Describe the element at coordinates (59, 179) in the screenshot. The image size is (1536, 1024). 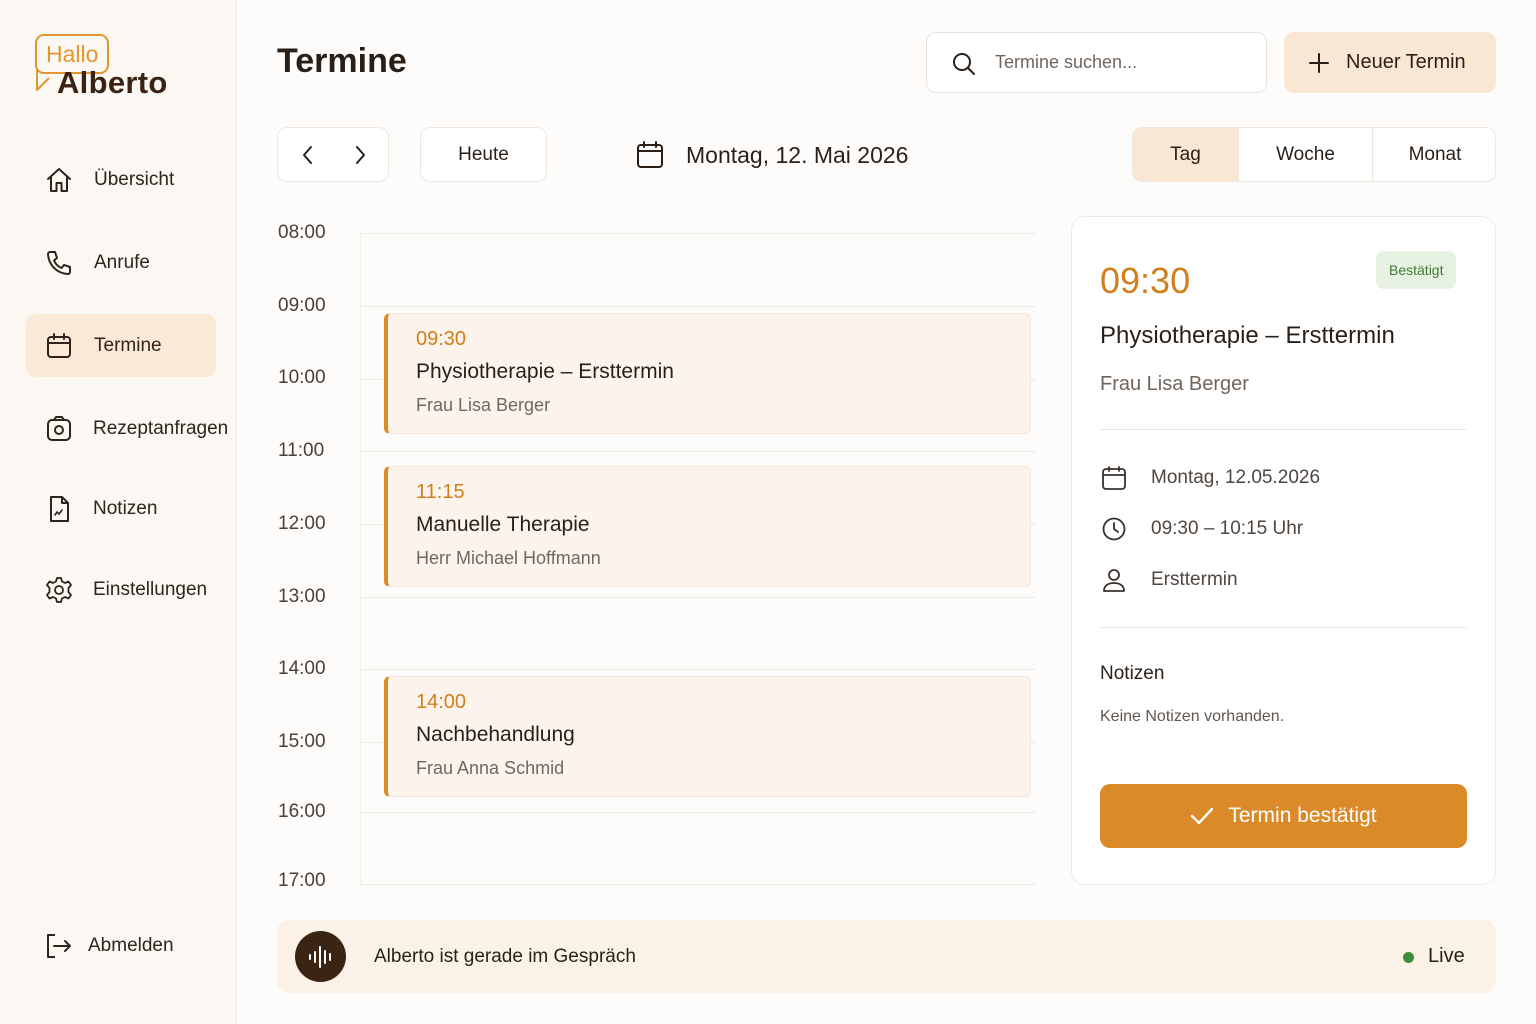
I see `home-icon` at that location.